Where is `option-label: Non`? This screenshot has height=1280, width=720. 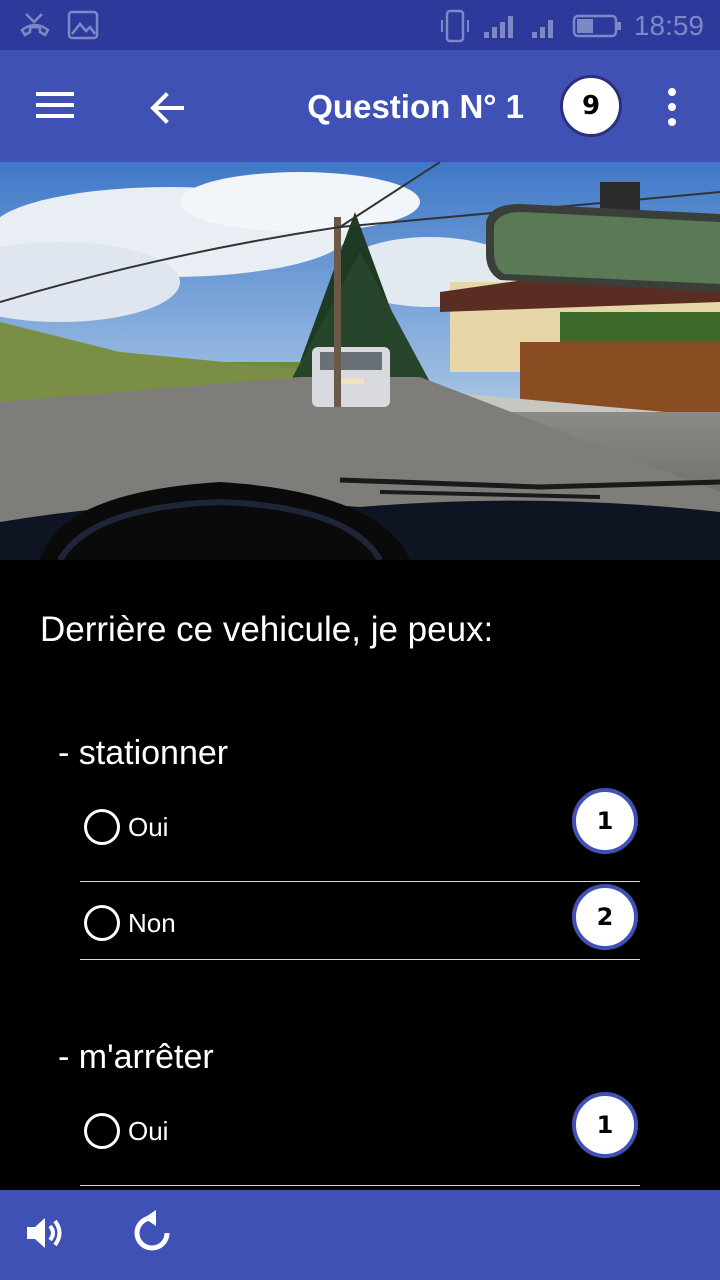
option-label: Non is located at coordinates (152, 923).